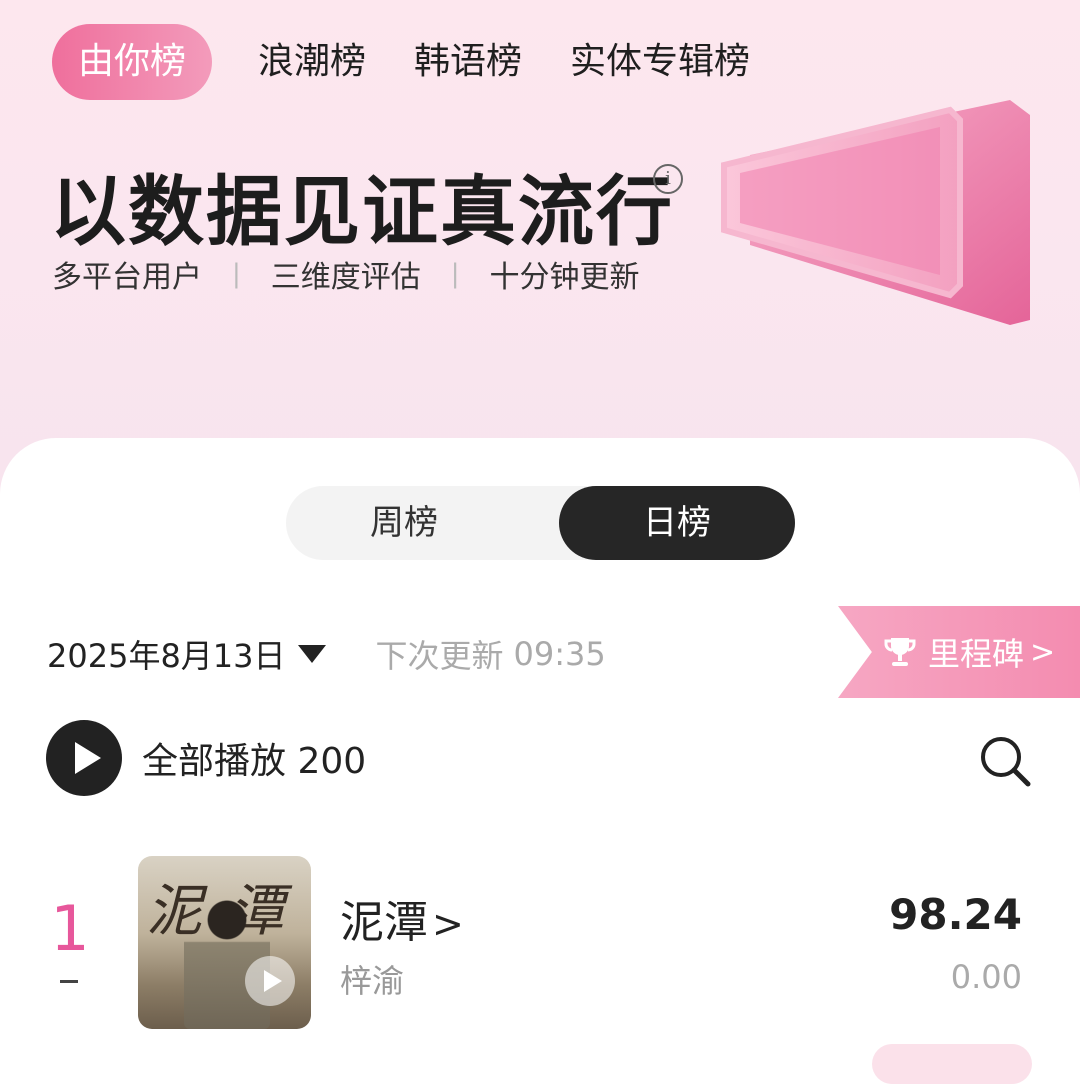 The height and width of the screenshot is (1084, 1080). Describe the element at coordinates (70, 928) in the screenshot. I see `rank-number: 1` at that location.